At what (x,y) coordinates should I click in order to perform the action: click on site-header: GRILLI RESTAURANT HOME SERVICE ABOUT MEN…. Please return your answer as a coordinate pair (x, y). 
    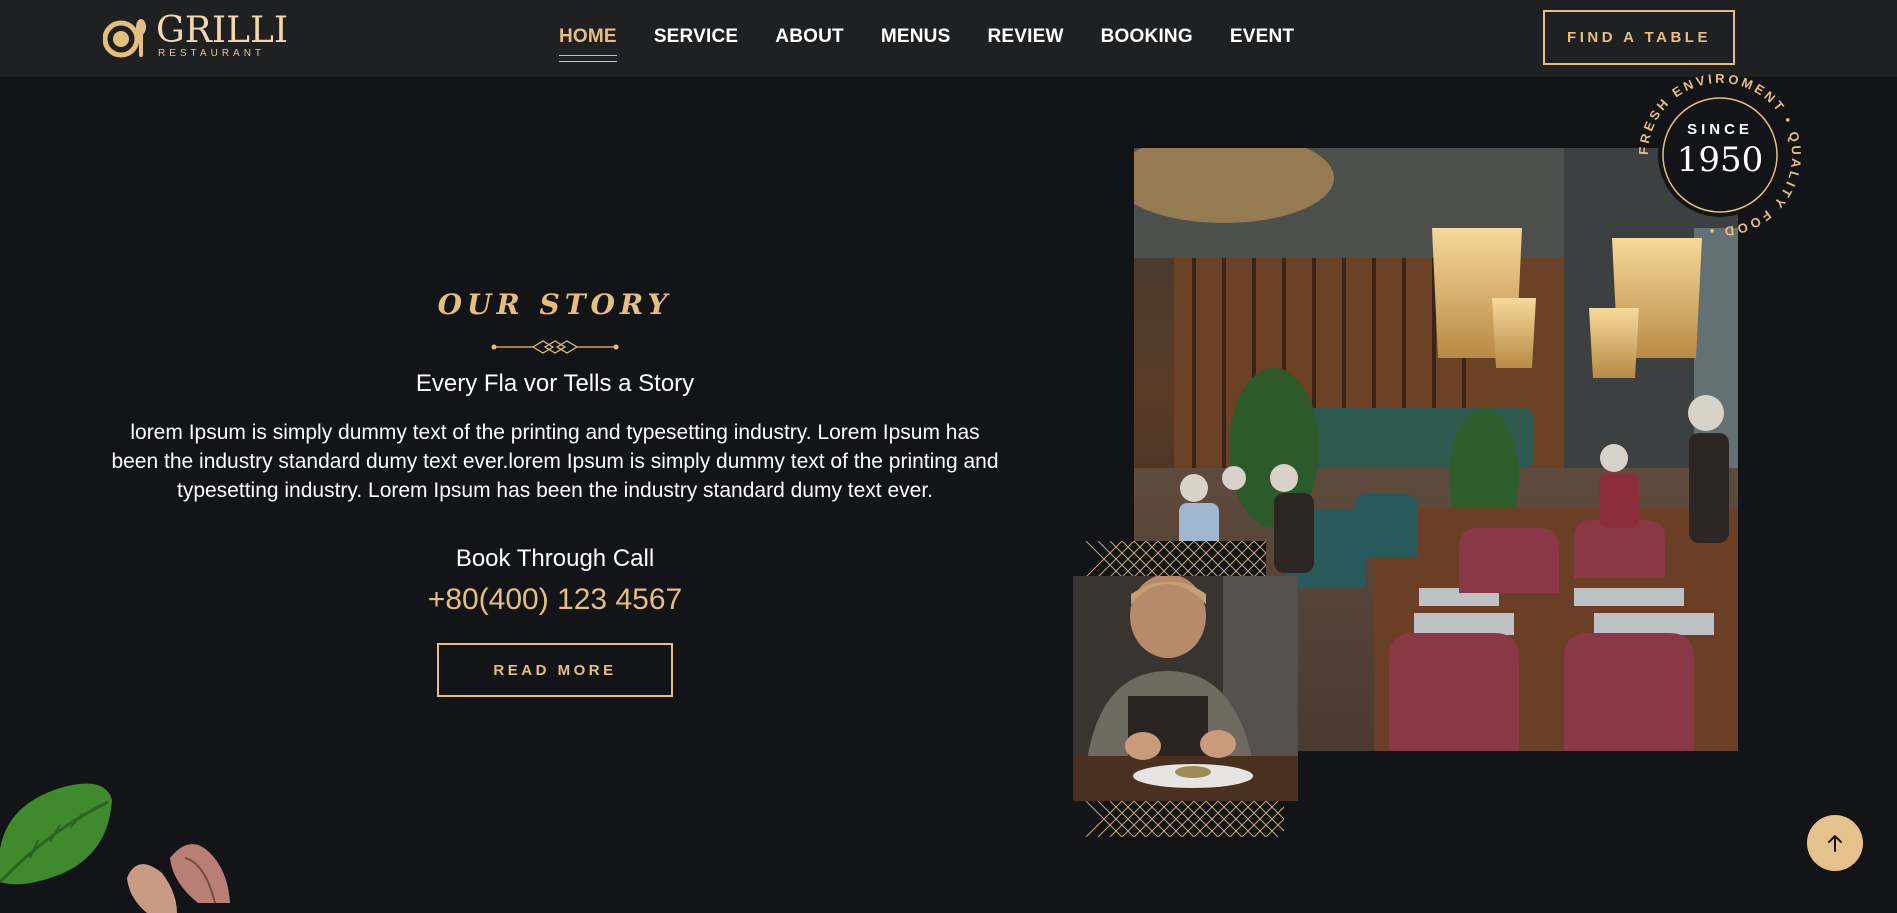
    Looking at the image, I should click on (948, 38).